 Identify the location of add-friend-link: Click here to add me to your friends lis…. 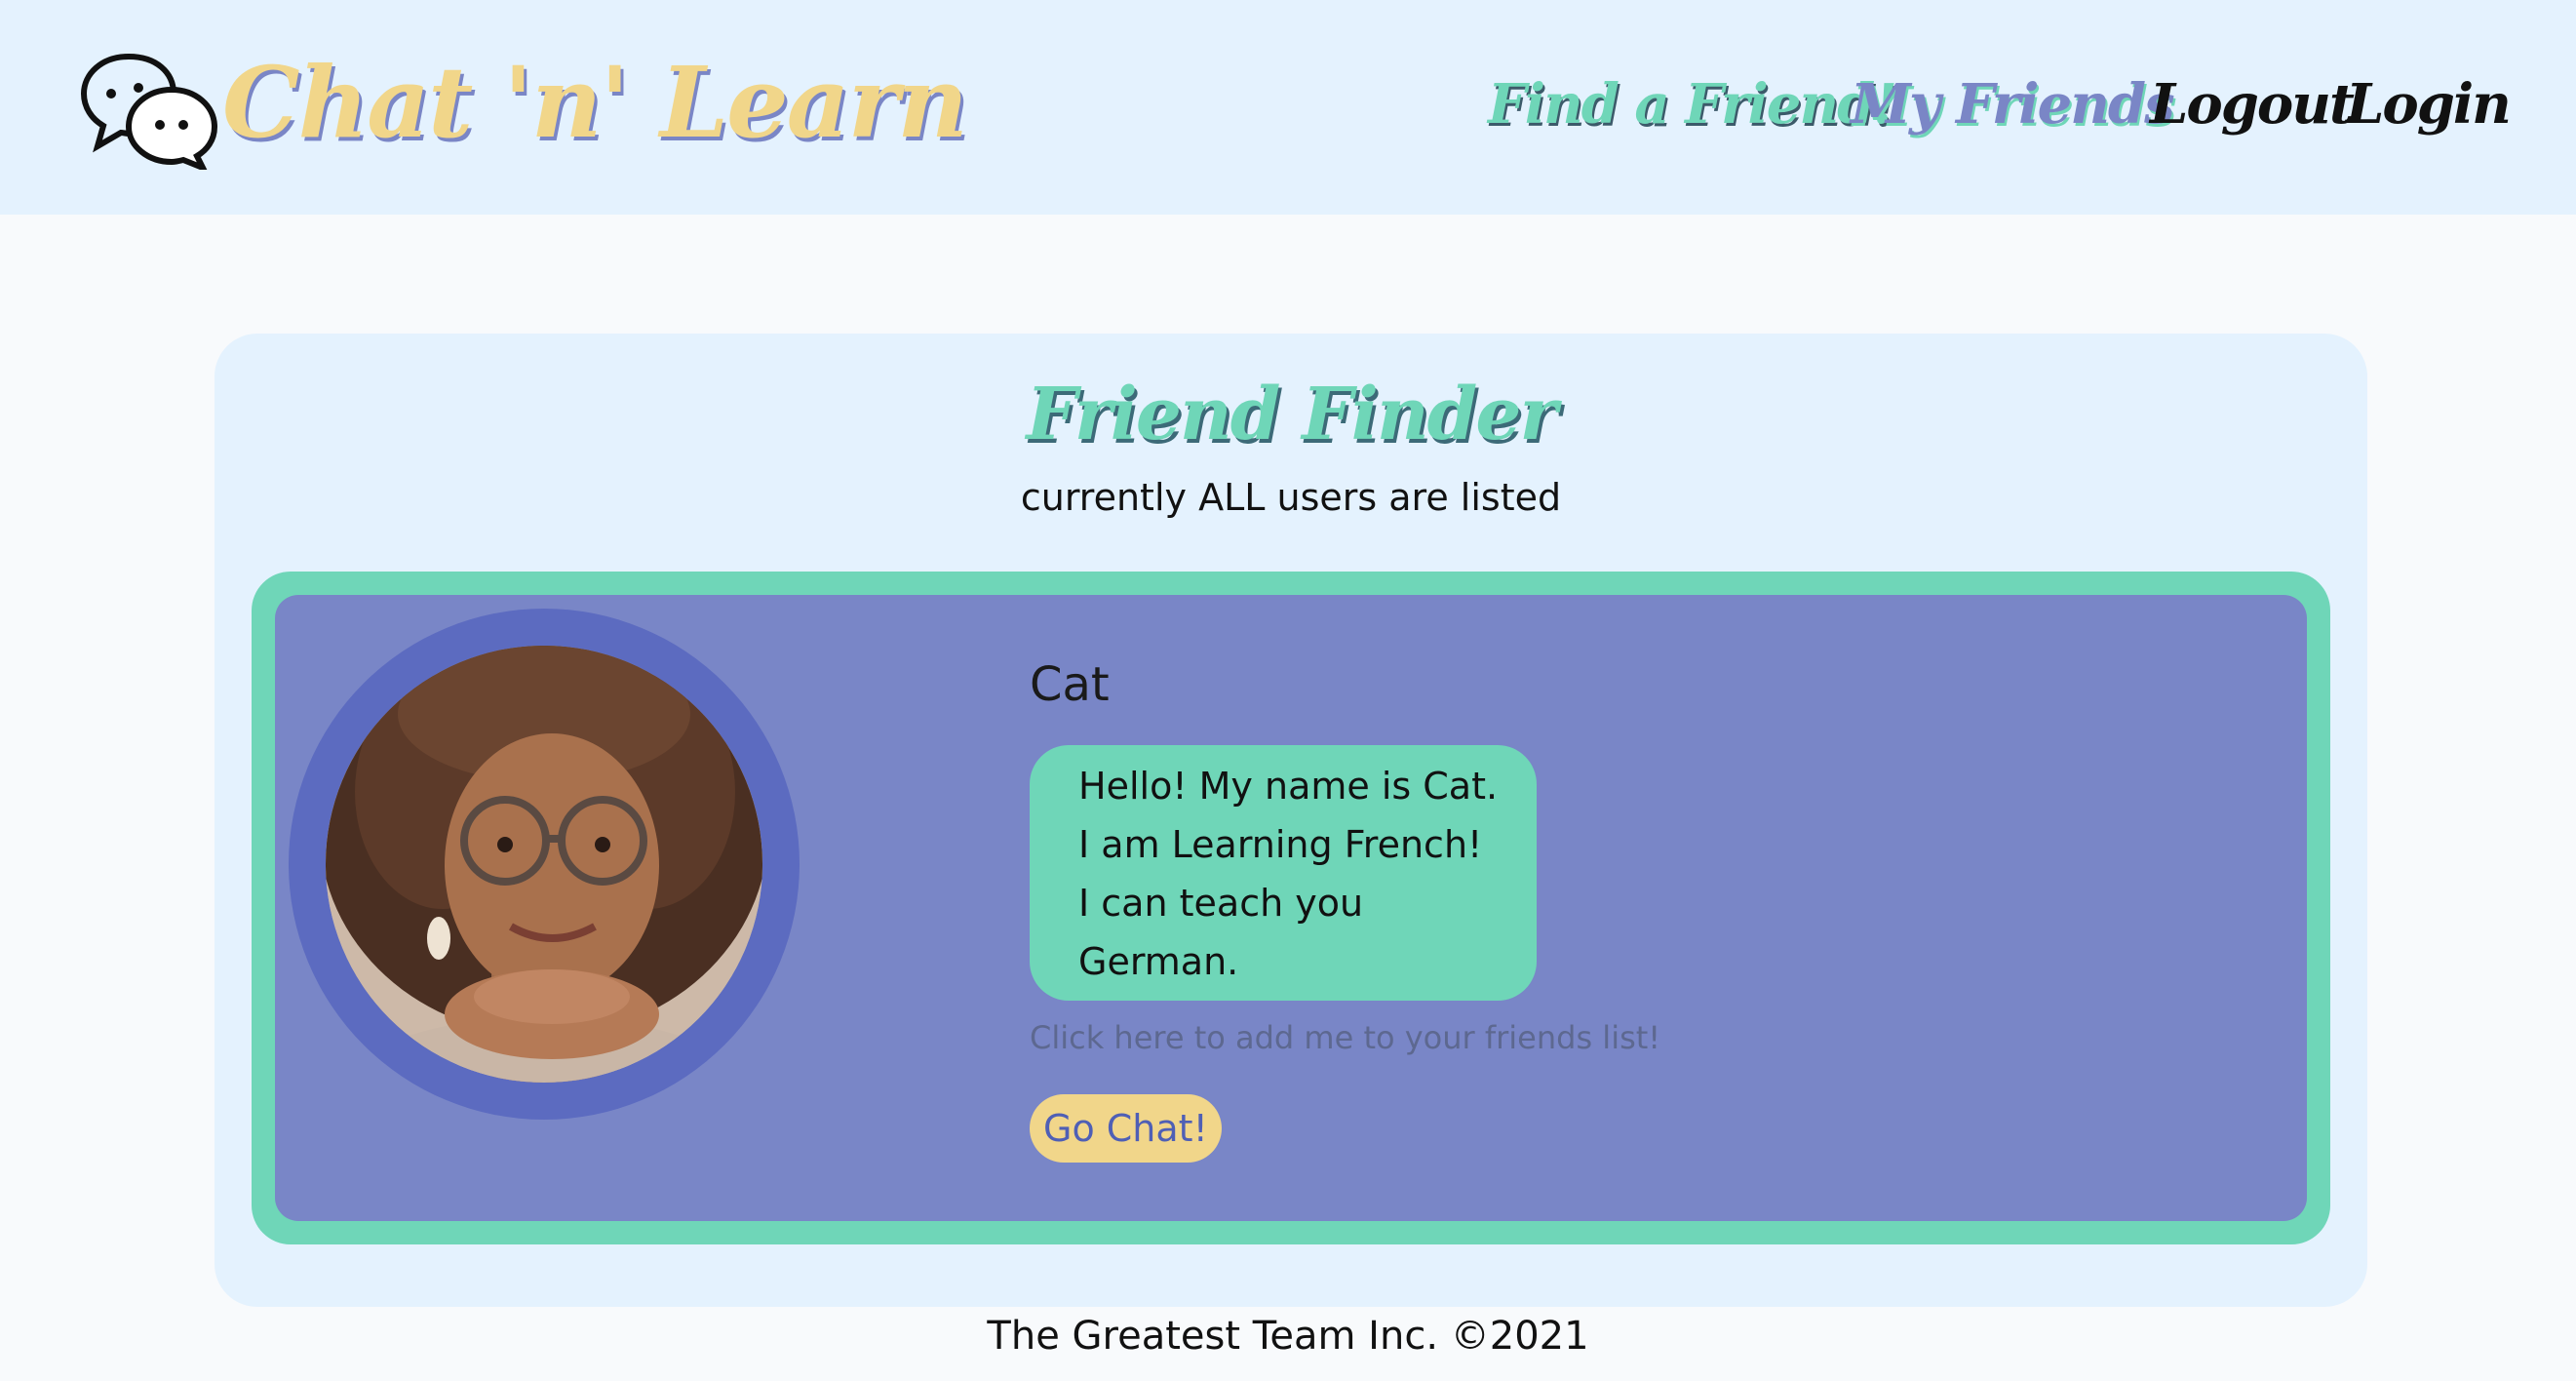
(1345, 1038).